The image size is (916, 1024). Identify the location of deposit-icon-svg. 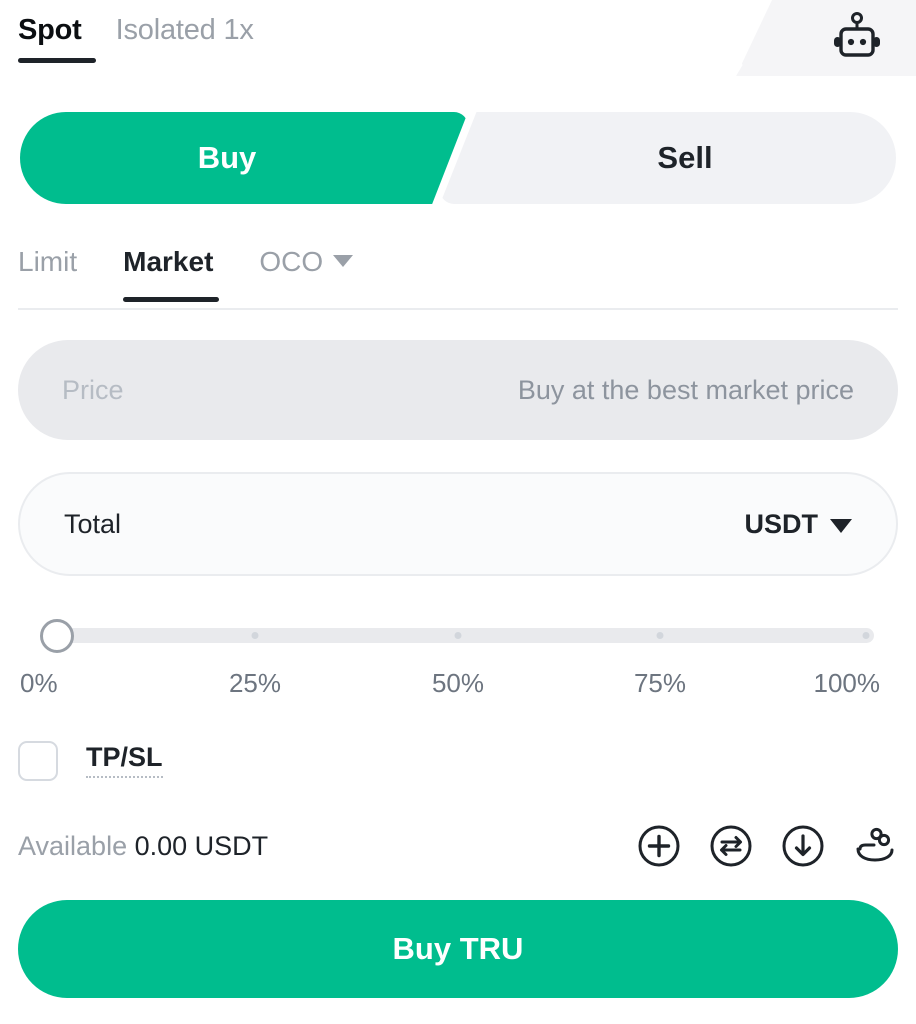
(803, 846).